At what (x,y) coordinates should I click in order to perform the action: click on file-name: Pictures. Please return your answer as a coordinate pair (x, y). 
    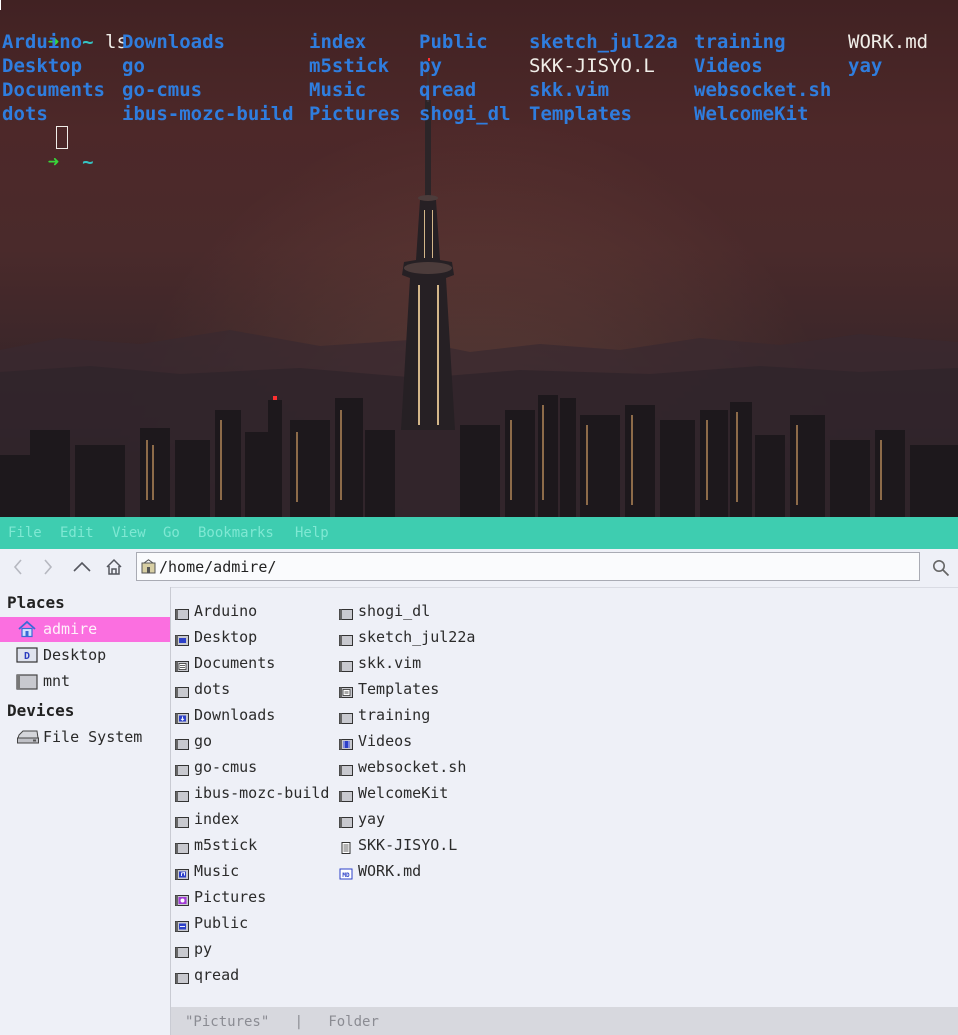
    Looking at the image, I should click on (230, 897).